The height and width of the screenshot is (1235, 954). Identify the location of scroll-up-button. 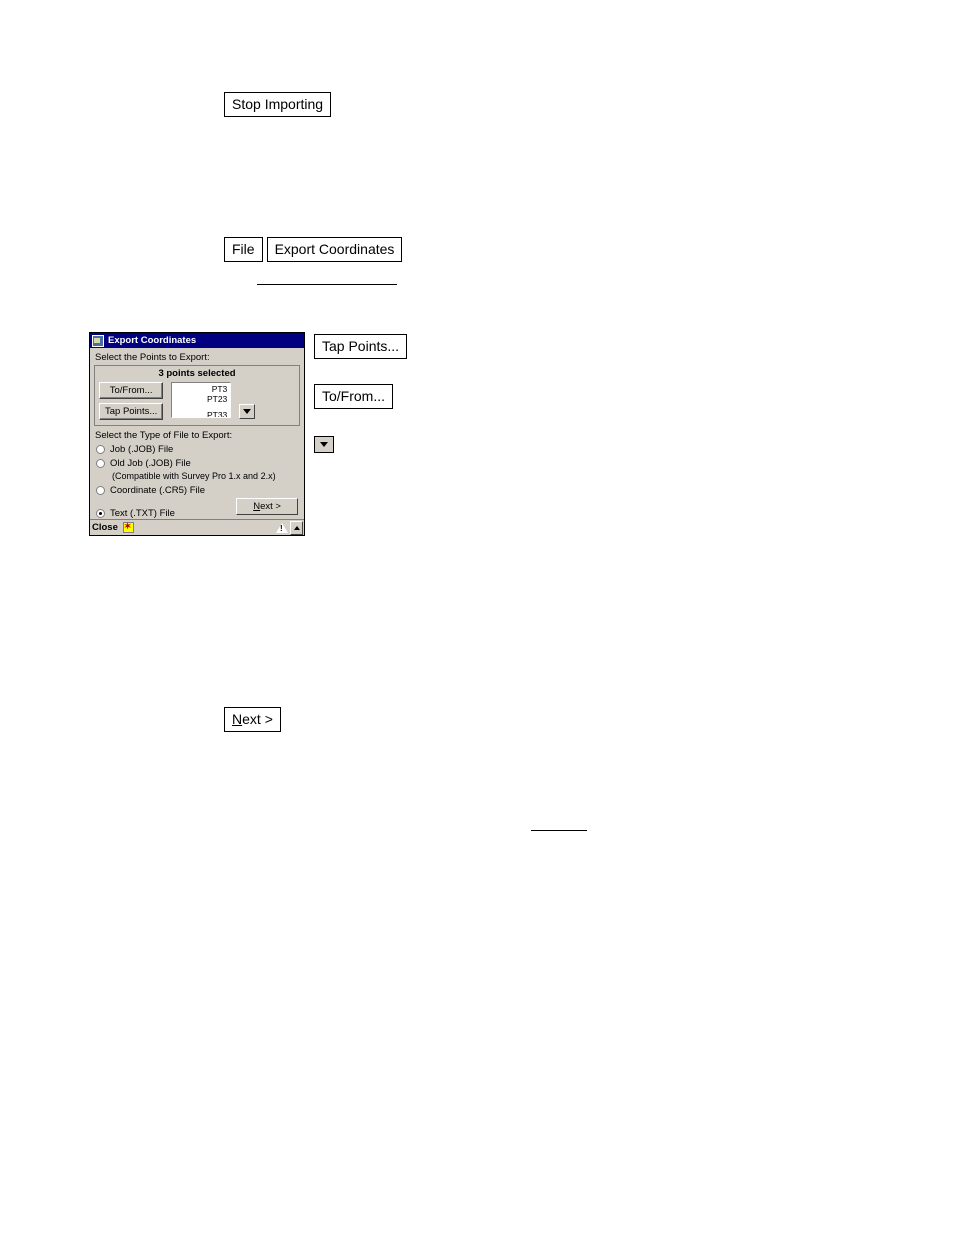
(296, 527).